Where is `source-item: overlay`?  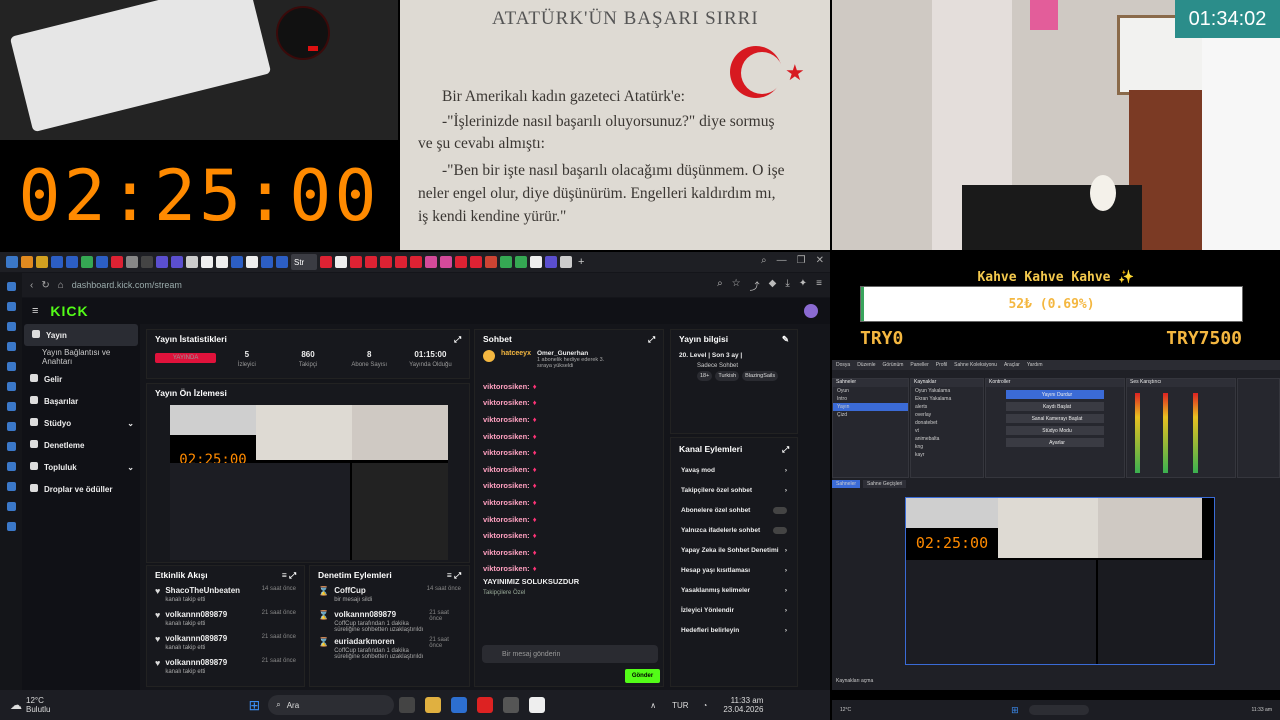
source-item: overlay is located at coordinates (947, 415).